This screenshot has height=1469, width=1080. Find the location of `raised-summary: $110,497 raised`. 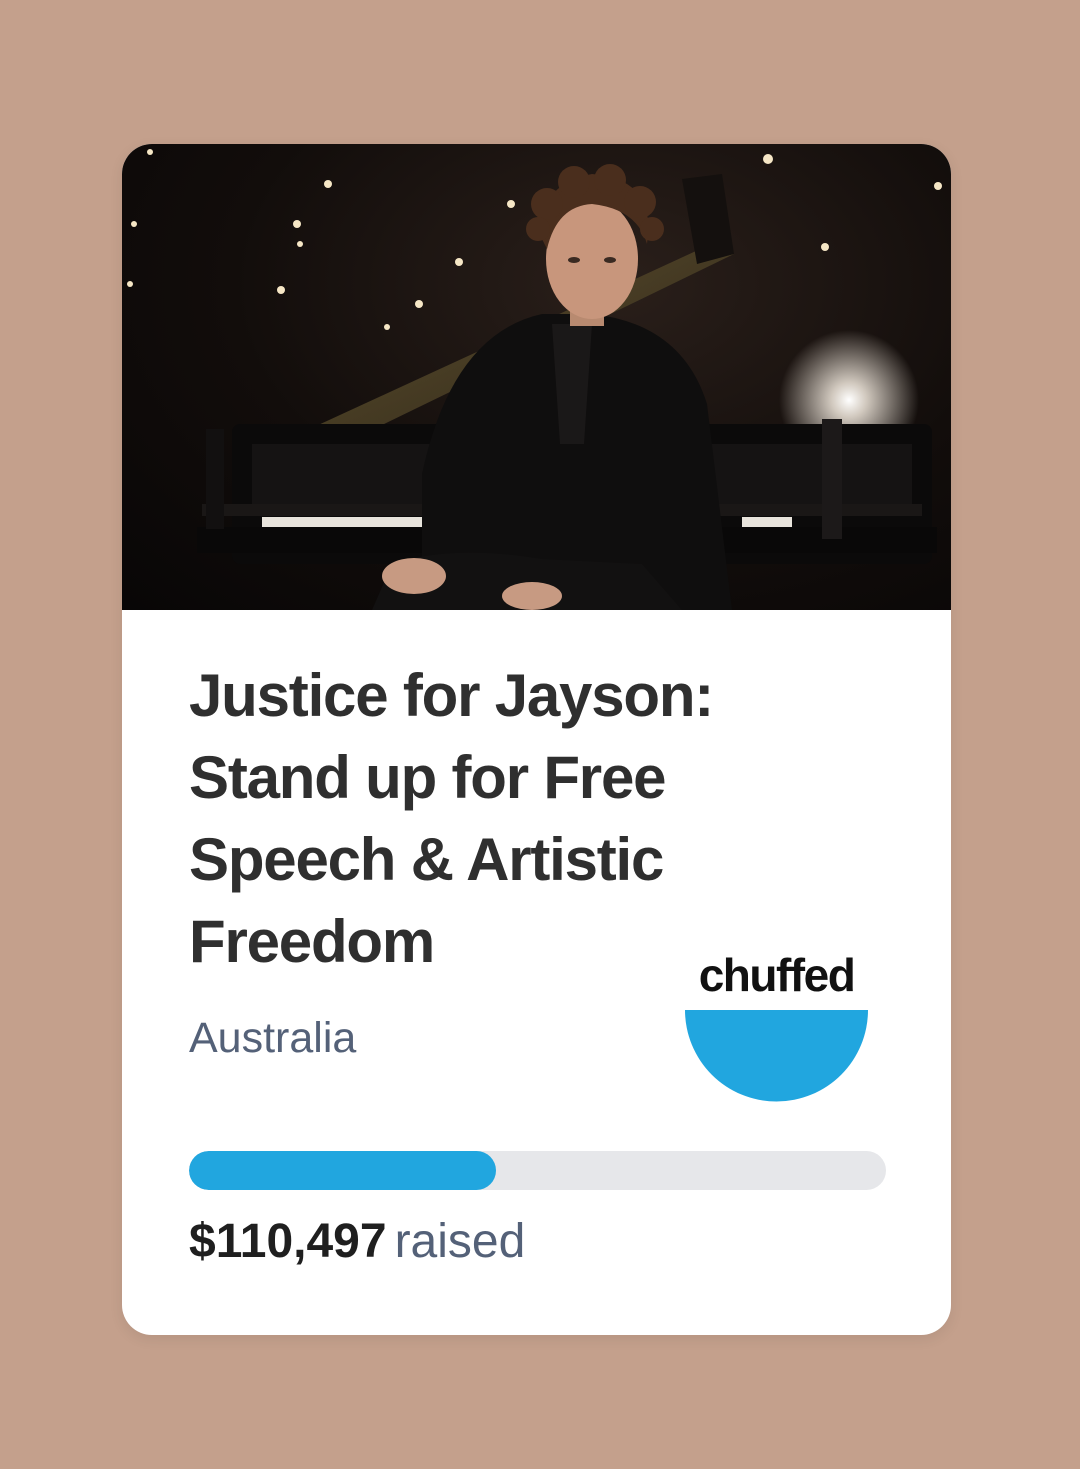

raised-summary: $110,497 raised is located at coordinates (357, 1242).